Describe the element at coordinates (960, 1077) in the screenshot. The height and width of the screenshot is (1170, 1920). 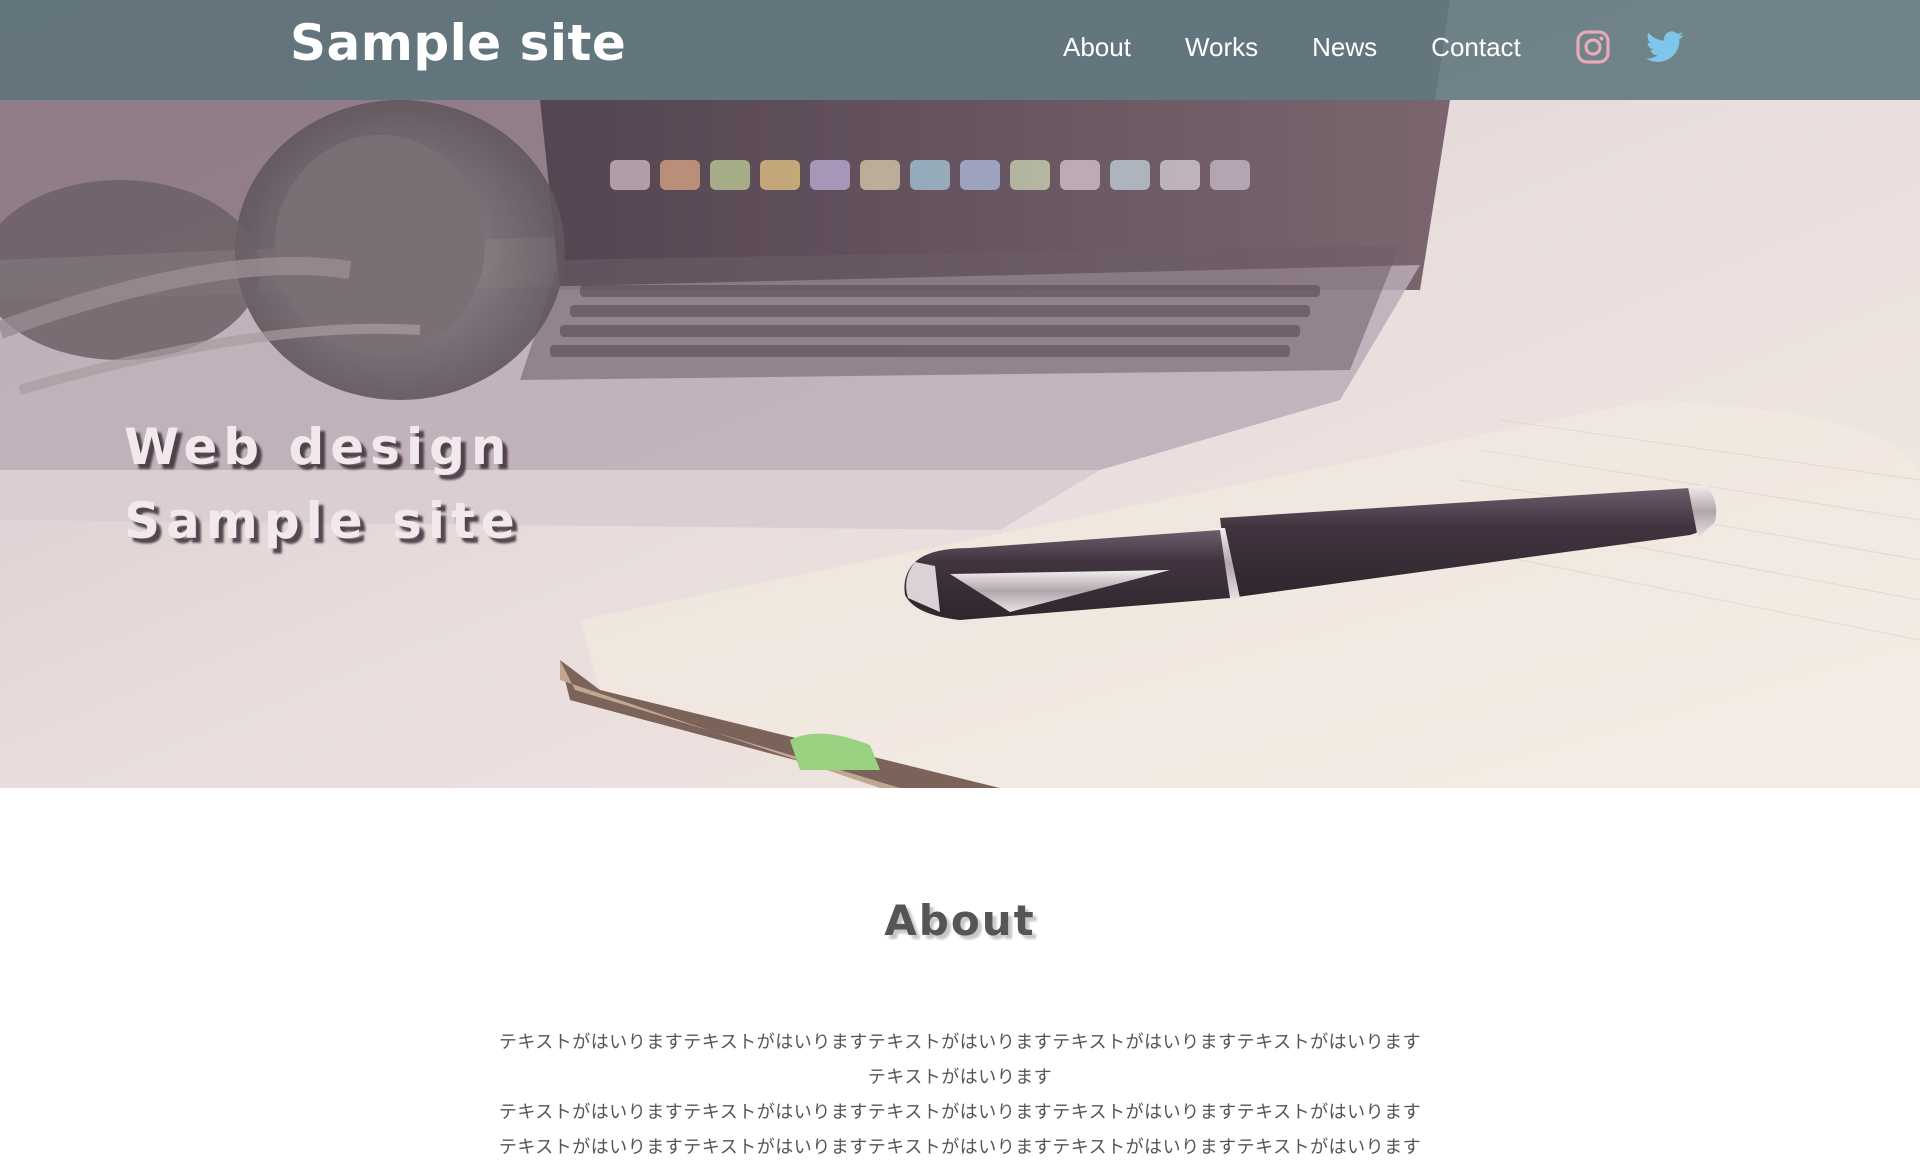
I see `about-paragraph: テキストがはいります` at that location.